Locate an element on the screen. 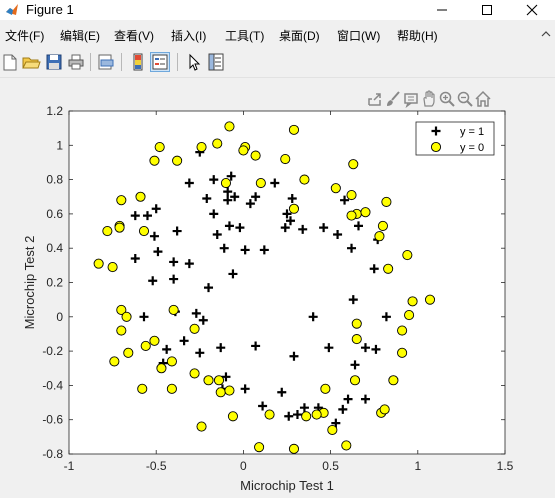 Image resolution: width=555 pixels, height=498 pixels. edit-plot-button is located at coordinates (194, 62).